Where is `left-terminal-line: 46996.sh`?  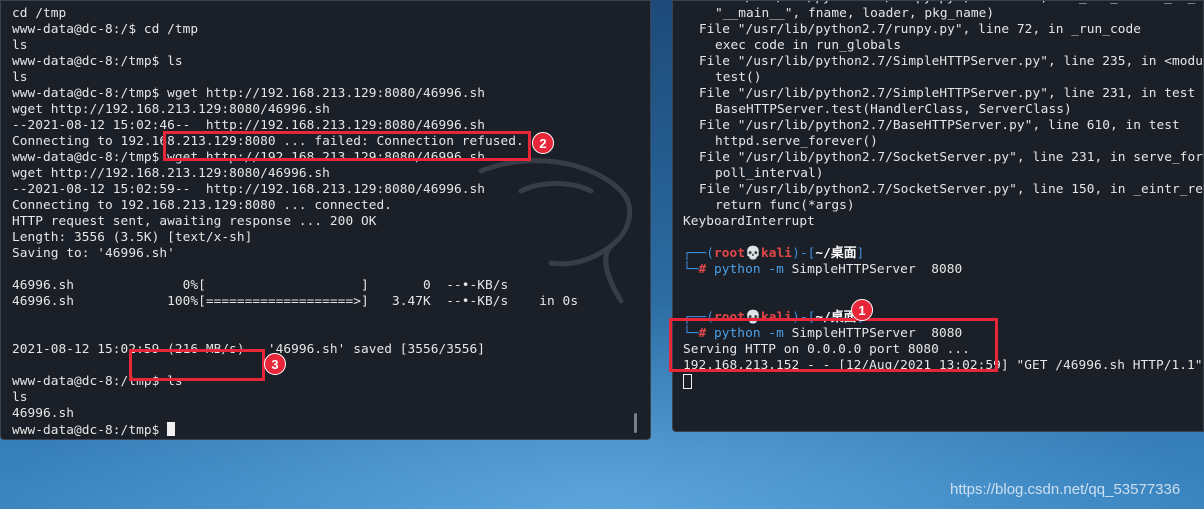
left-terminal-line: 46996.sh is located at coordinates (43, 413).